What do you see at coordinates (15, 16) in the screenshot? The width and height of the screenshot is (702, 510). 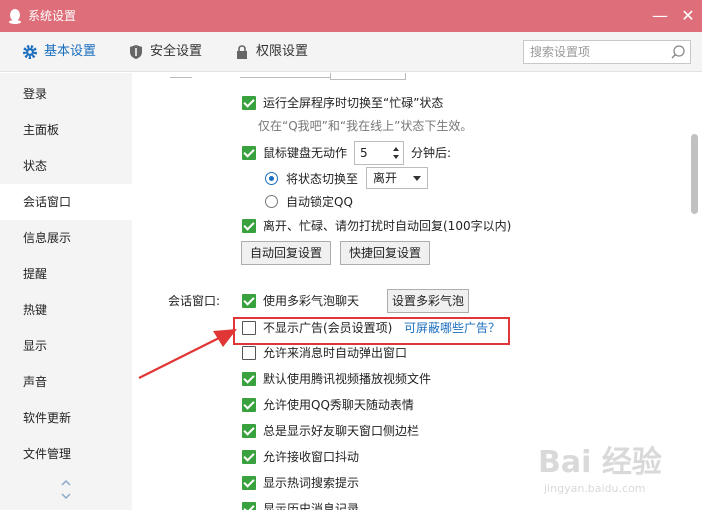 I see `qq-penguin-icon` at bounding box center [15, 16].